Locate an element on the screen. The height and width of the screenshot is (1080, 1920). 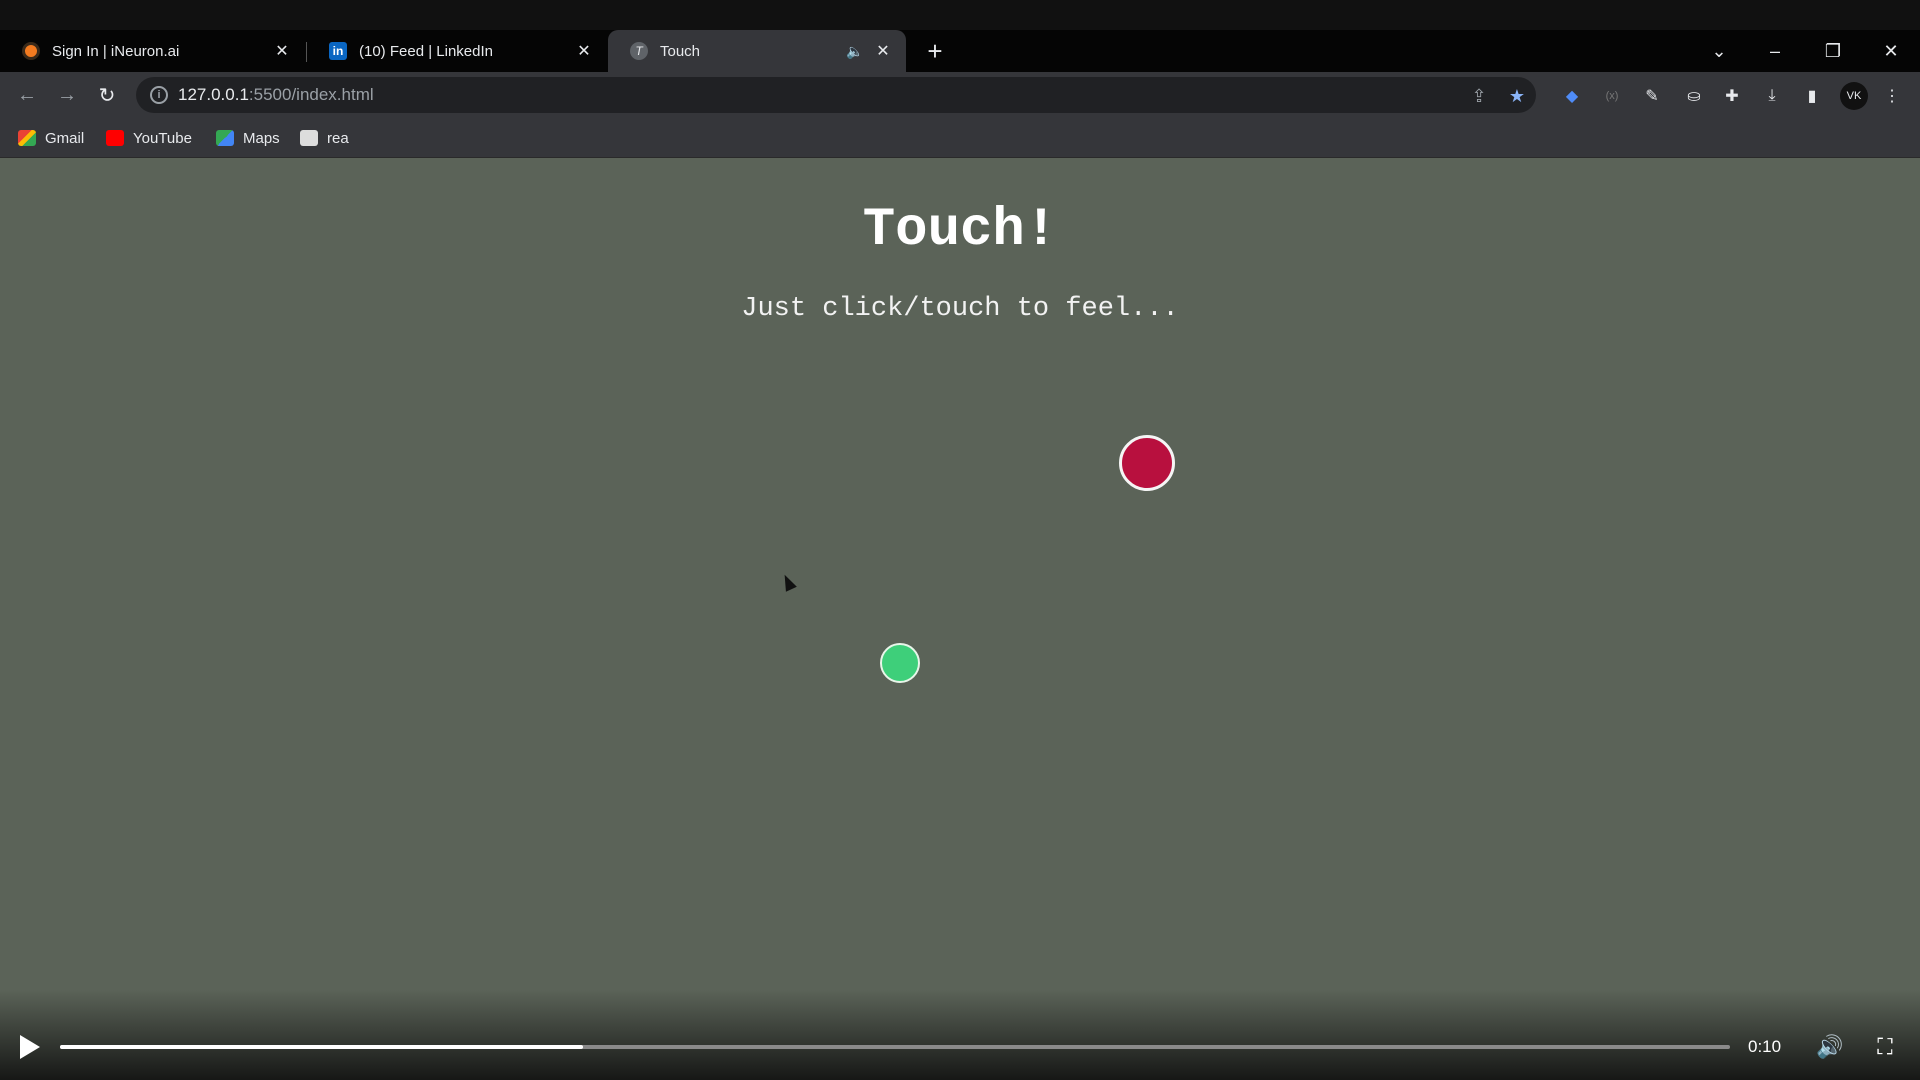
mouse-cursor-icon is located at coordinates (788, 582).